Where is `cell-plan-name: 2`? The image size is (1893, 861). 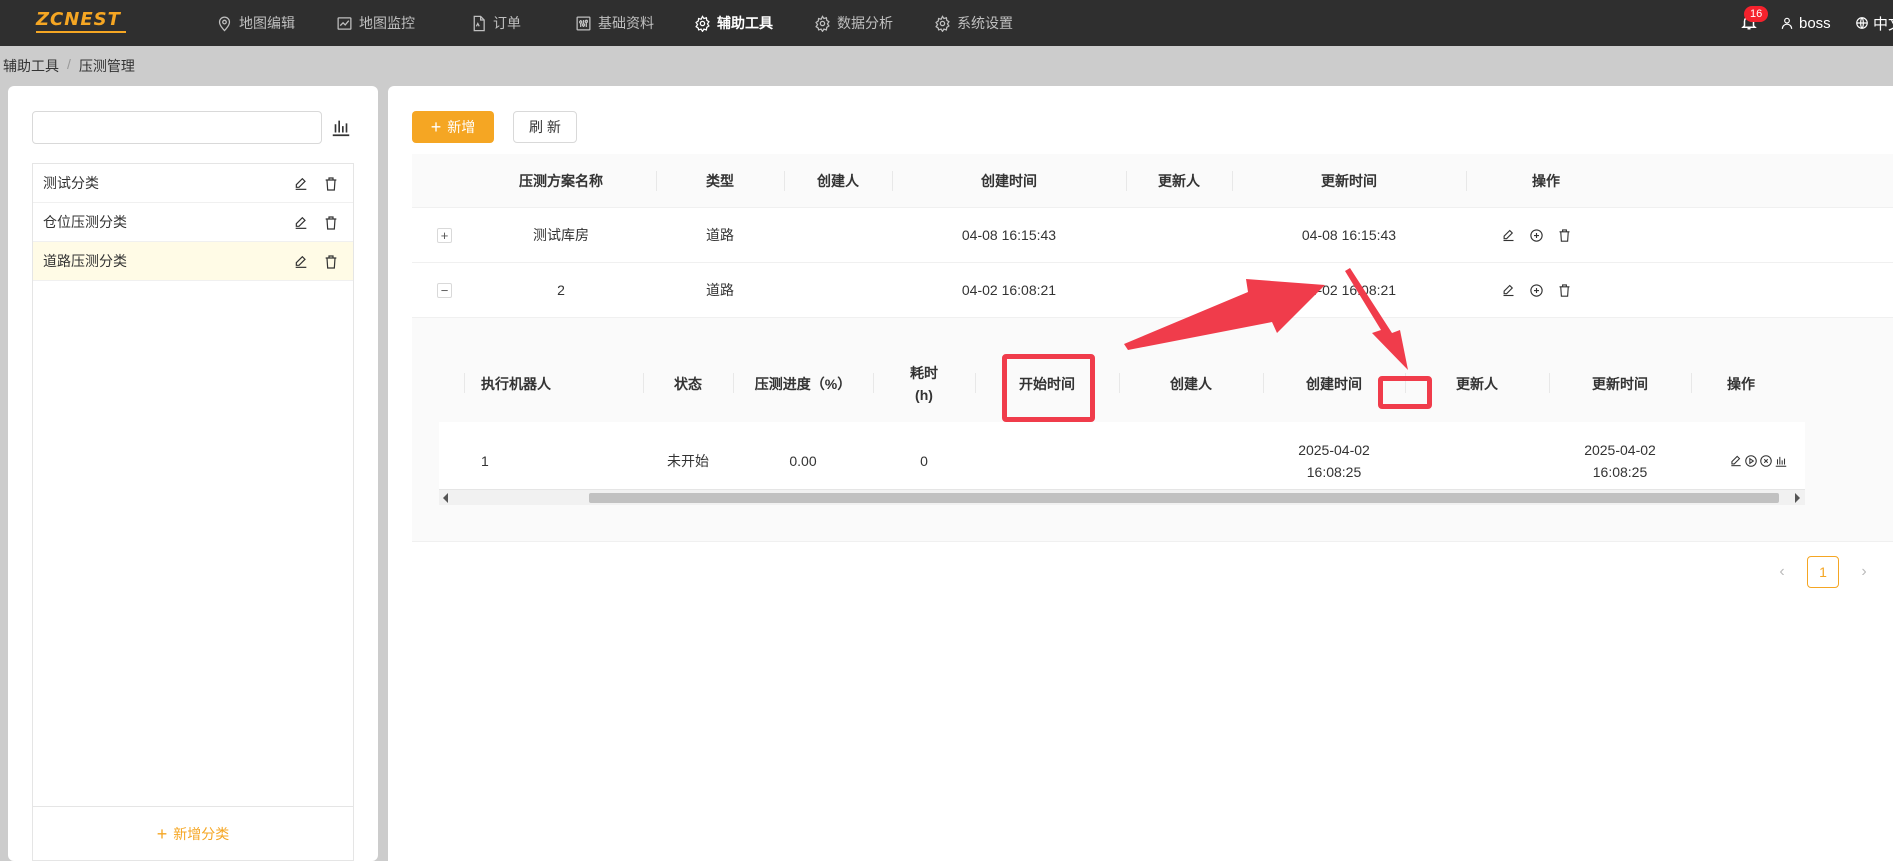 cell-plan-name: 2 is located at coordinates (561, 290).